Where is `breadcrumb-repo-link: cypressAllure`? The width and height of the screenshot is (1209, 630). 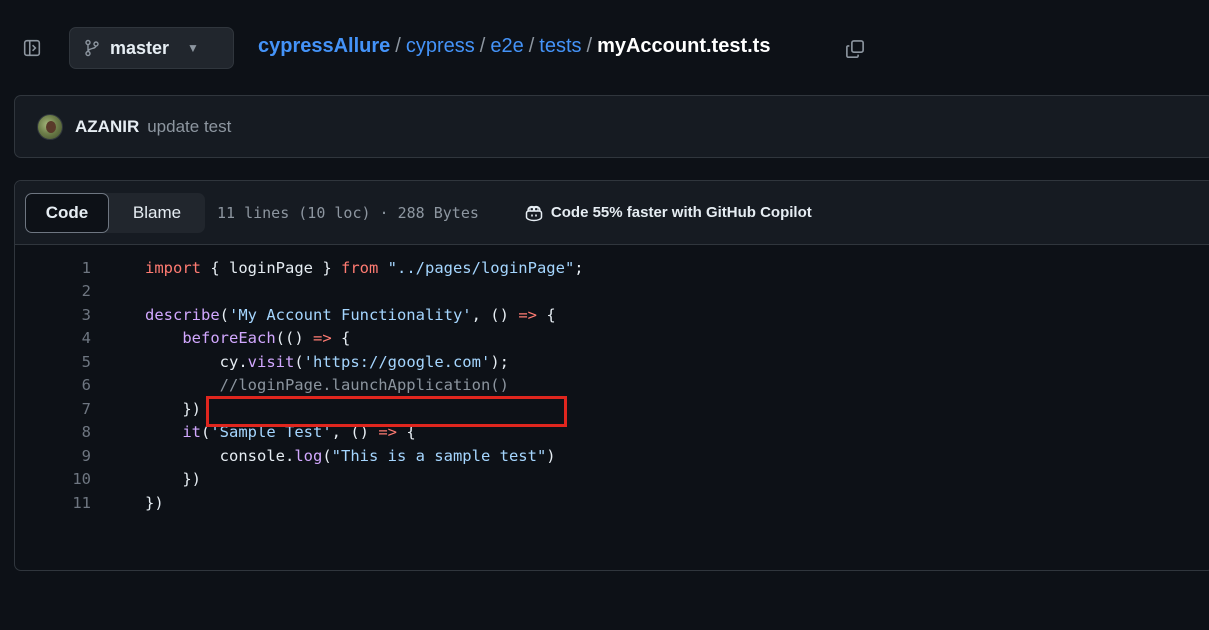 breadcrumb-repo-link: cypressAllure is located at coordinates (324, 46).